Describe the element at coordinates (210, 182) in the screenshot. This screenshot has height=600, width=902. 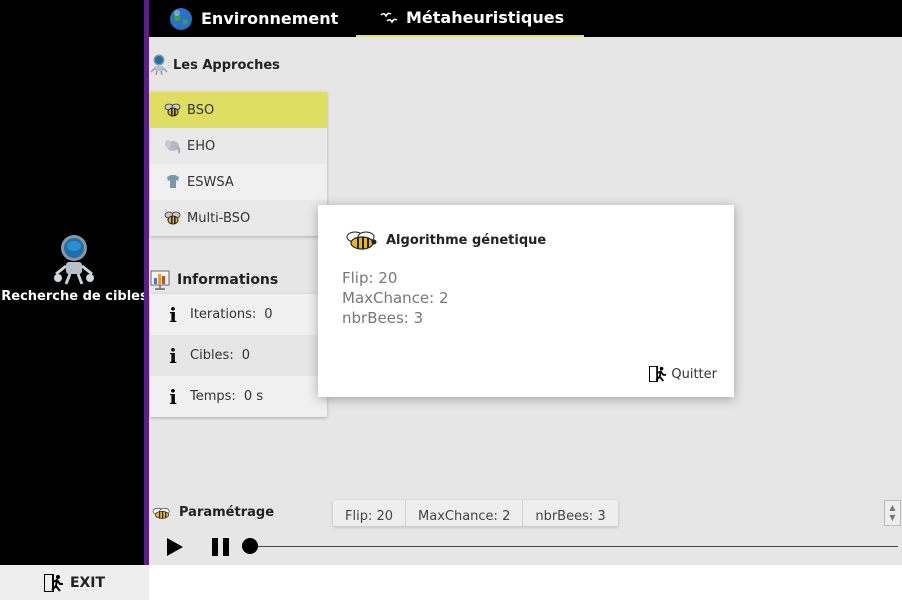
I see `approach-label: ESWSA` at that location.